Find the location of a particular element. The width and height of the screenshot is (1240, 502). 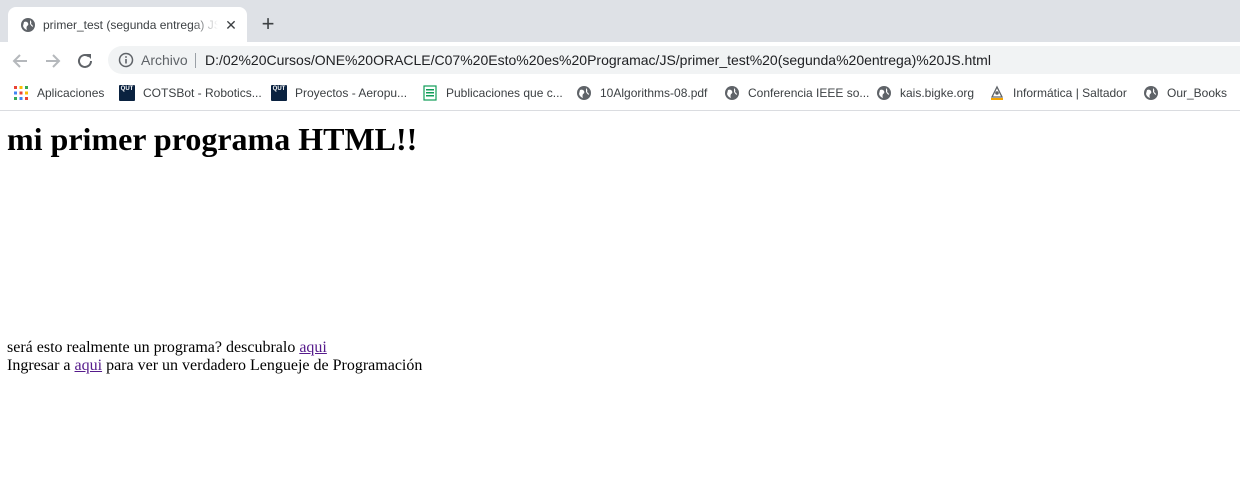

bookmark-item: Aplicaciones is located at coordinates (58, 93).